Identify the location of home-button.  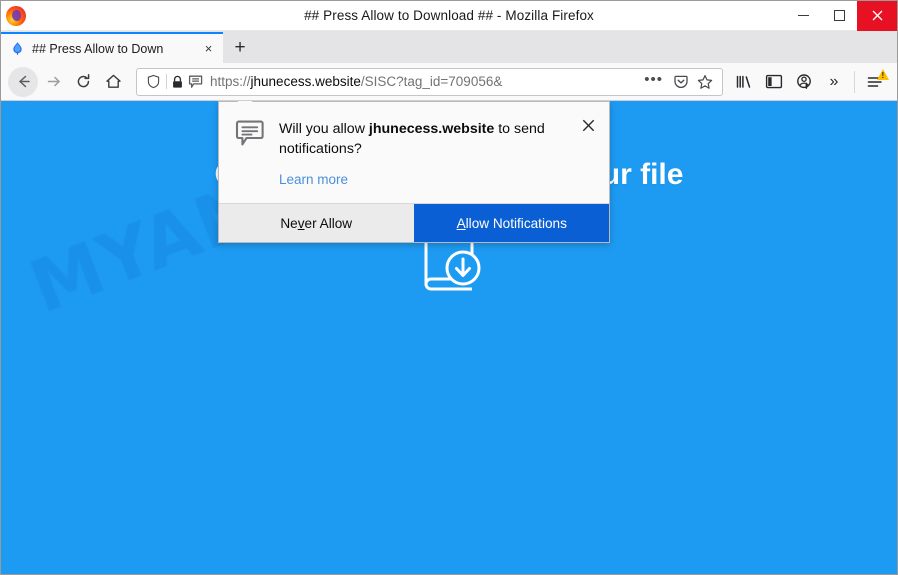
(113, 82).